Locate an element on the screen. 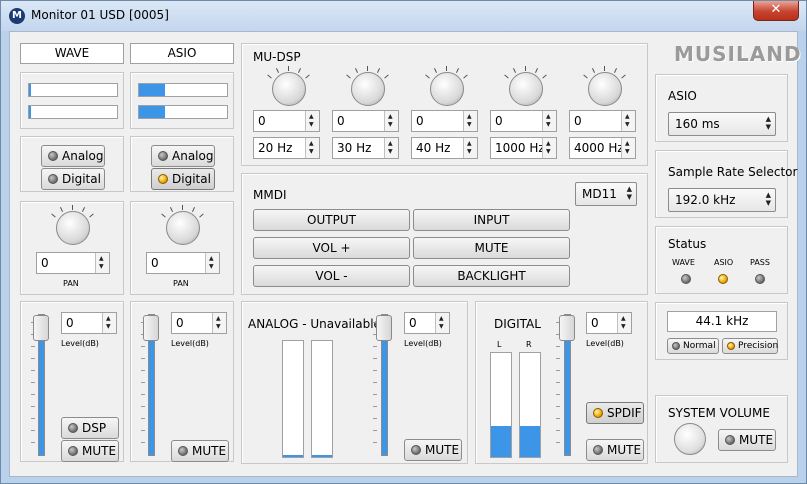 The width and height of the screenshot is (807, 484). mmdi-backlight-button: BACKLIGHT is located at coordinates (491, 276).